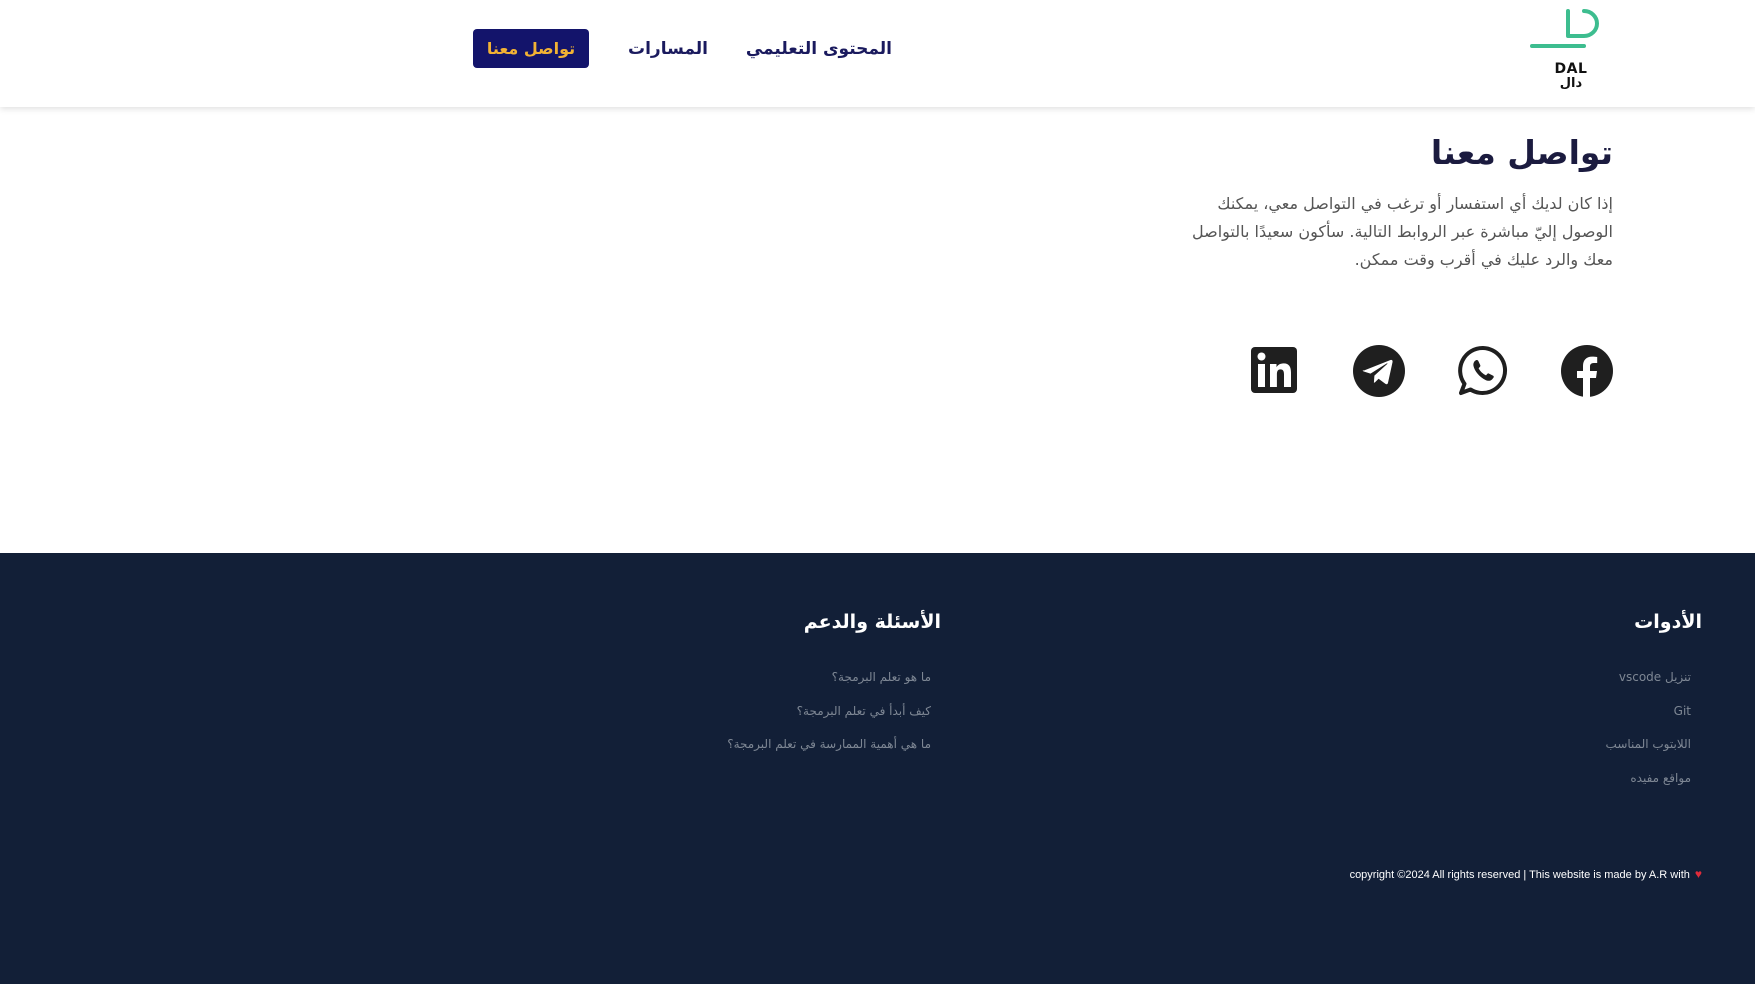 The width and height of the screenshot is (1755, 984). I want to click on linkedin-icon, so click(1275, 371).